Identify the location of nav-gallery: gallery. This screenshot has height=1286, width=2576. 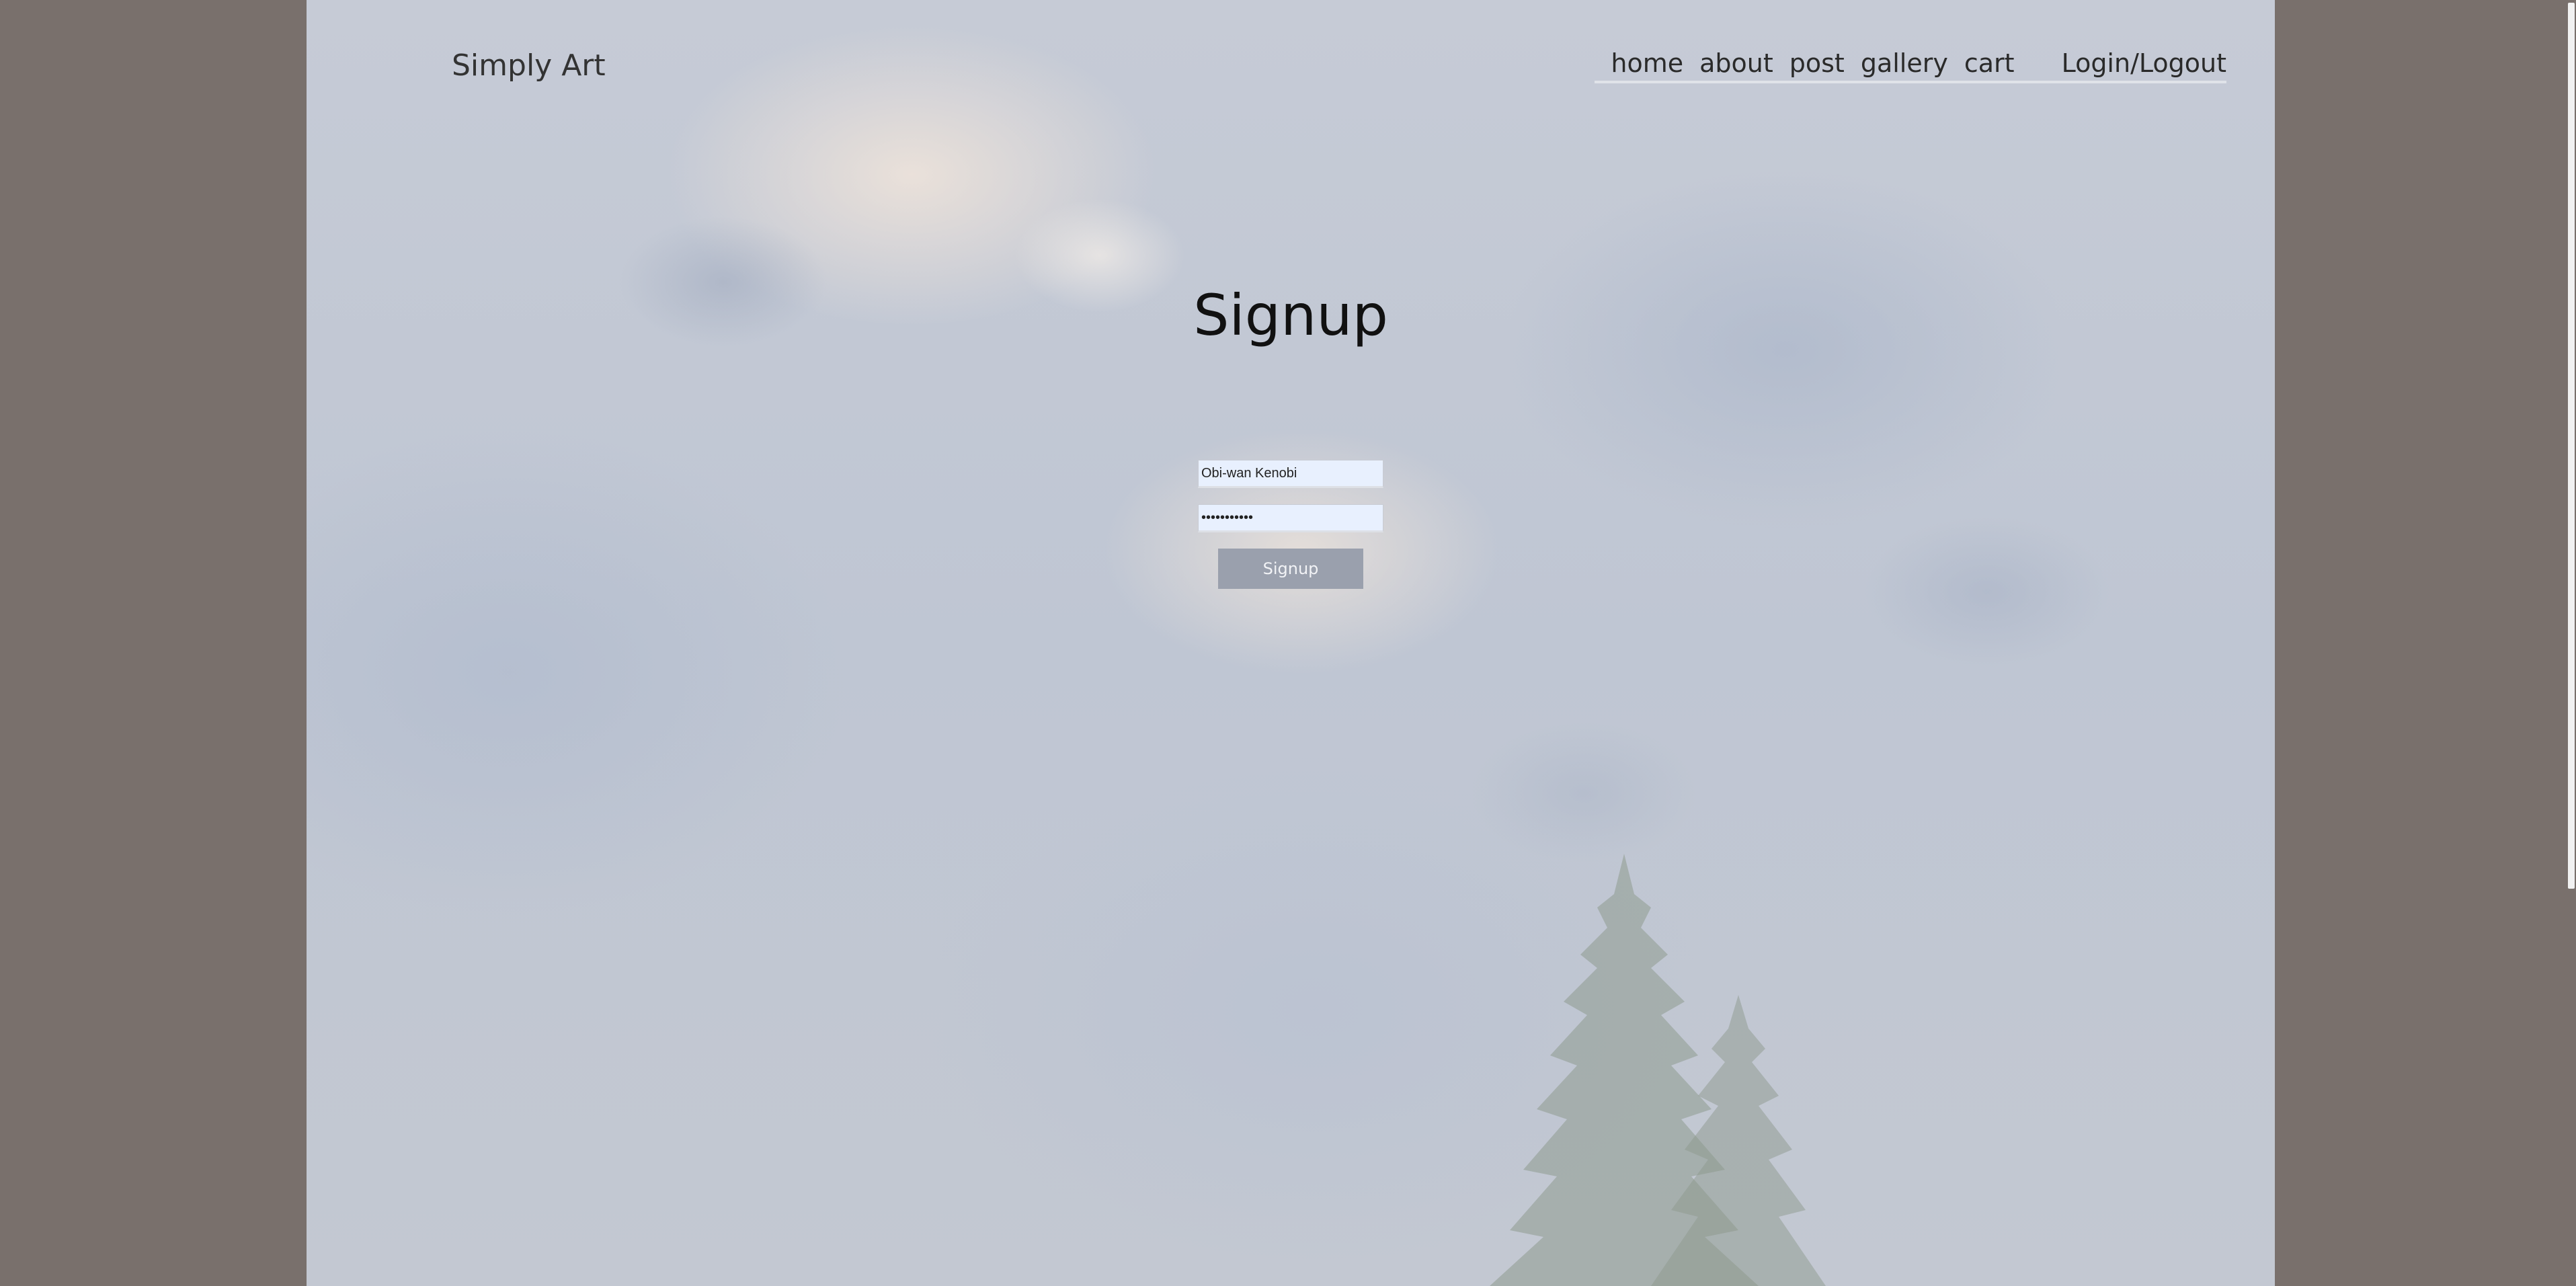
(1904, 63).